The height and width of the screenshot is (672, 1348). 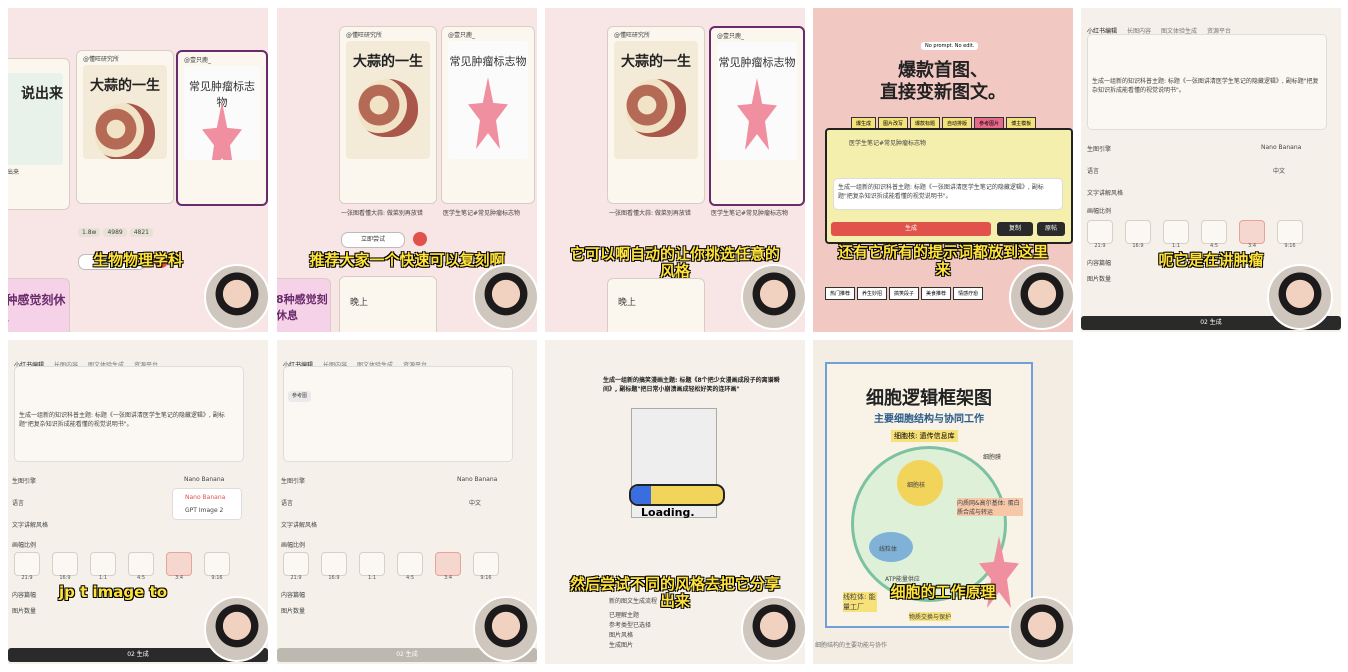 What do you see at coordinates (300, 396) in the screenshot?
I see `ref-image-button: 参考图` at bounding box center [300, 396].